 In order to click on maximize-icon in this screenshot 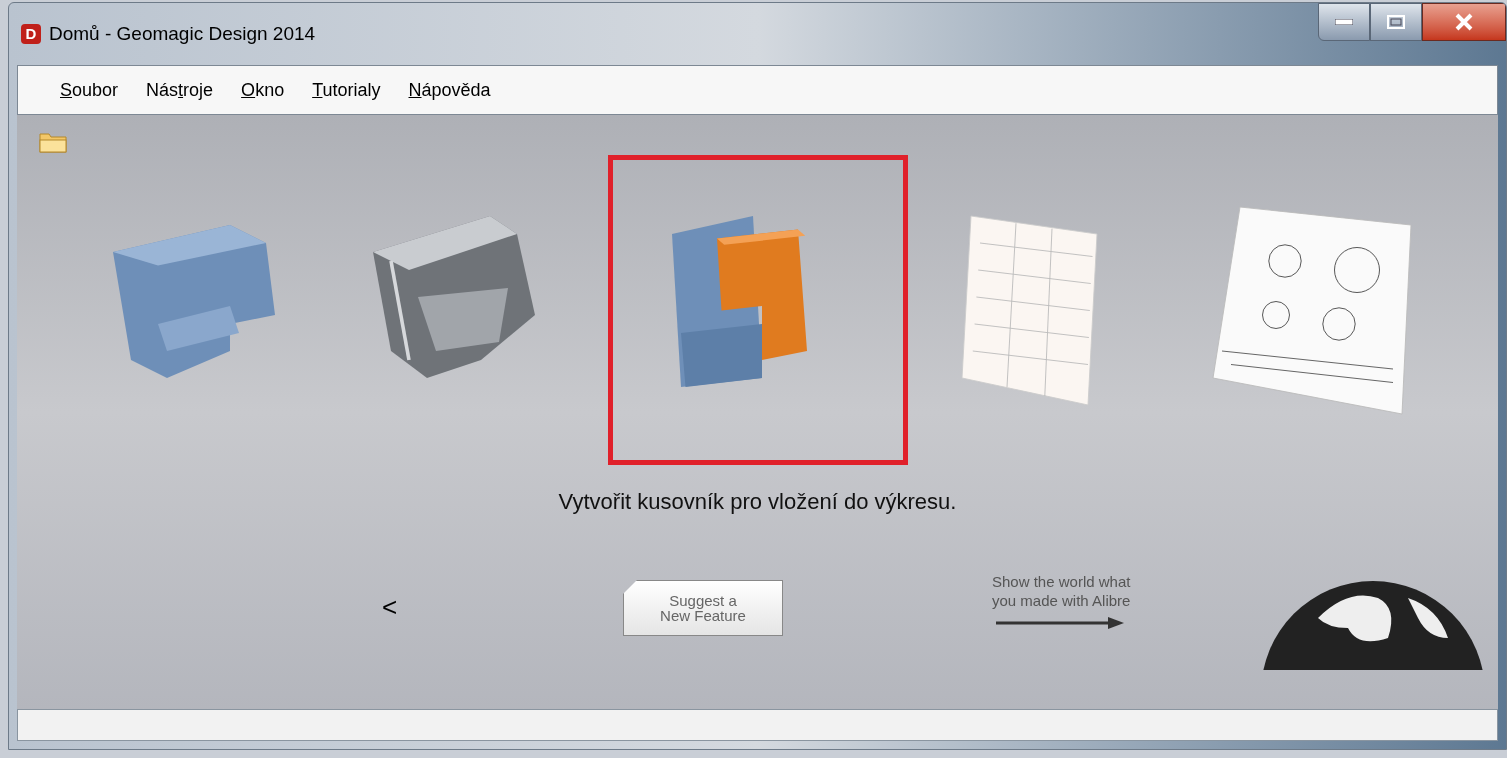, I will do `click(1396, 22)`.